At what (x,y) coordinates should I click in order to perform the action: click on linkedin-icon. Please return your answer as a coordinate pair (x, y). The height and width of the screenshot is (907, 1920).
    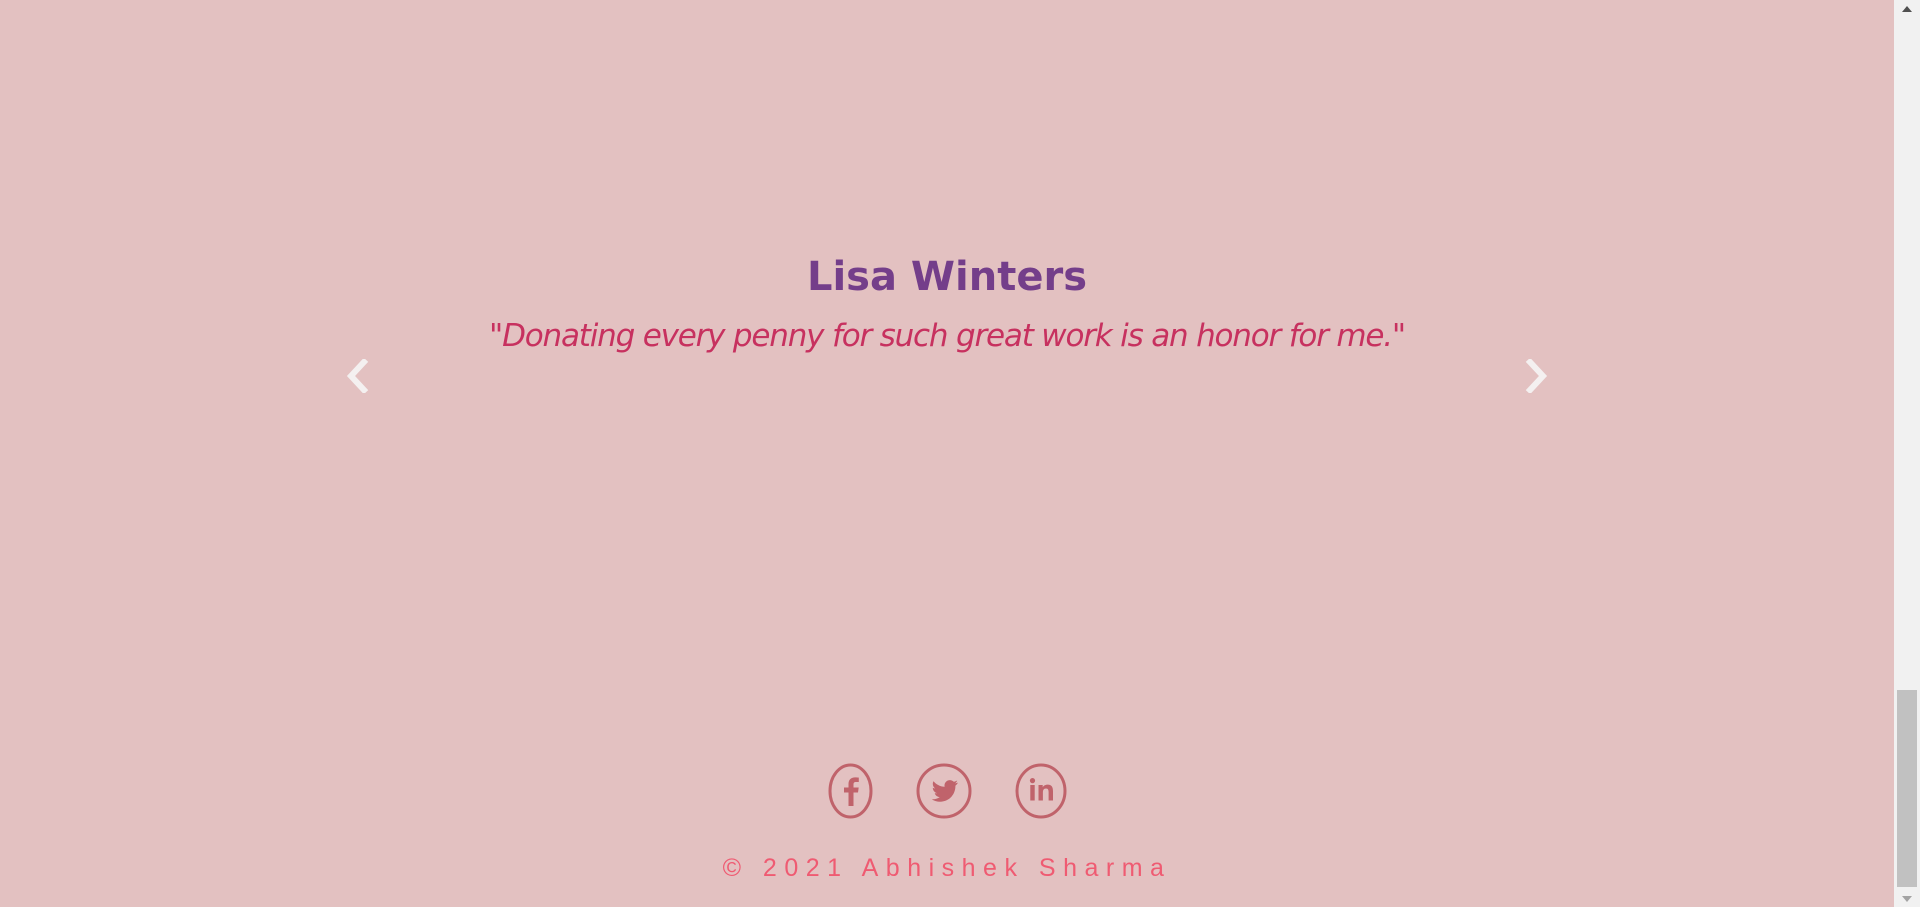
    Looking at the image, I should click on (1041, 791).